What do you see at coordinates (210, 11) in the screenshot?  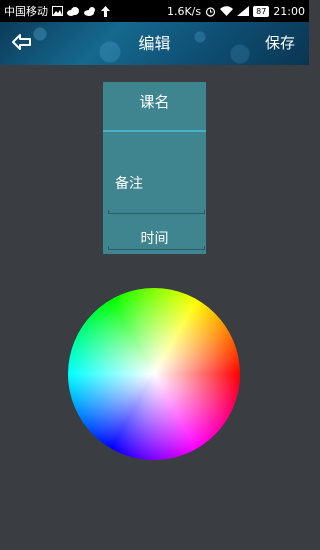 I see `alarm-icon` at bounding box center [210, 11].